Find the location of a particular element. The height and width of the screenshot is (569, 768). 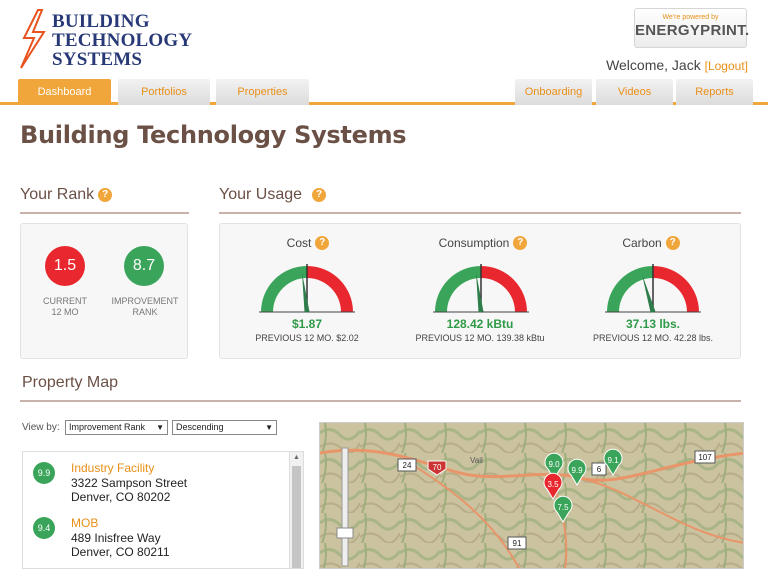

gauge-consumption-value: 128.42 kBtu is located at coordinates (480, 324).